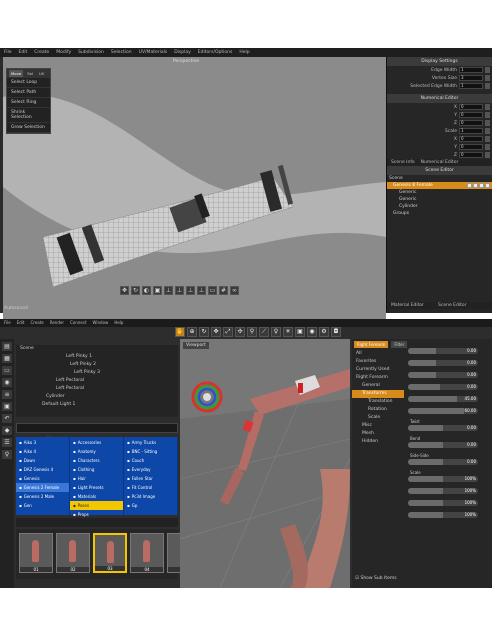  What do you see at coordinates (42, 505) in the screenshot?
I see `library-folder: ▪ Gen` at bounding box center [42, 505].